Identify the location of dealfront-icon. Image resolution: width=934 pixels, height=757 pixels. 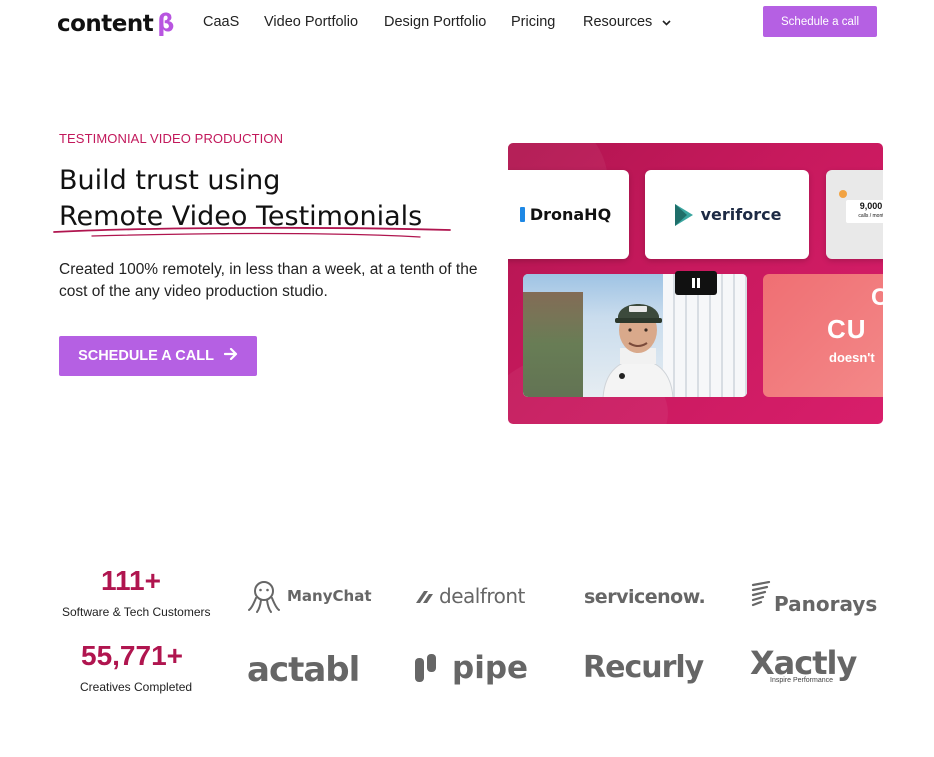
(424, 597).